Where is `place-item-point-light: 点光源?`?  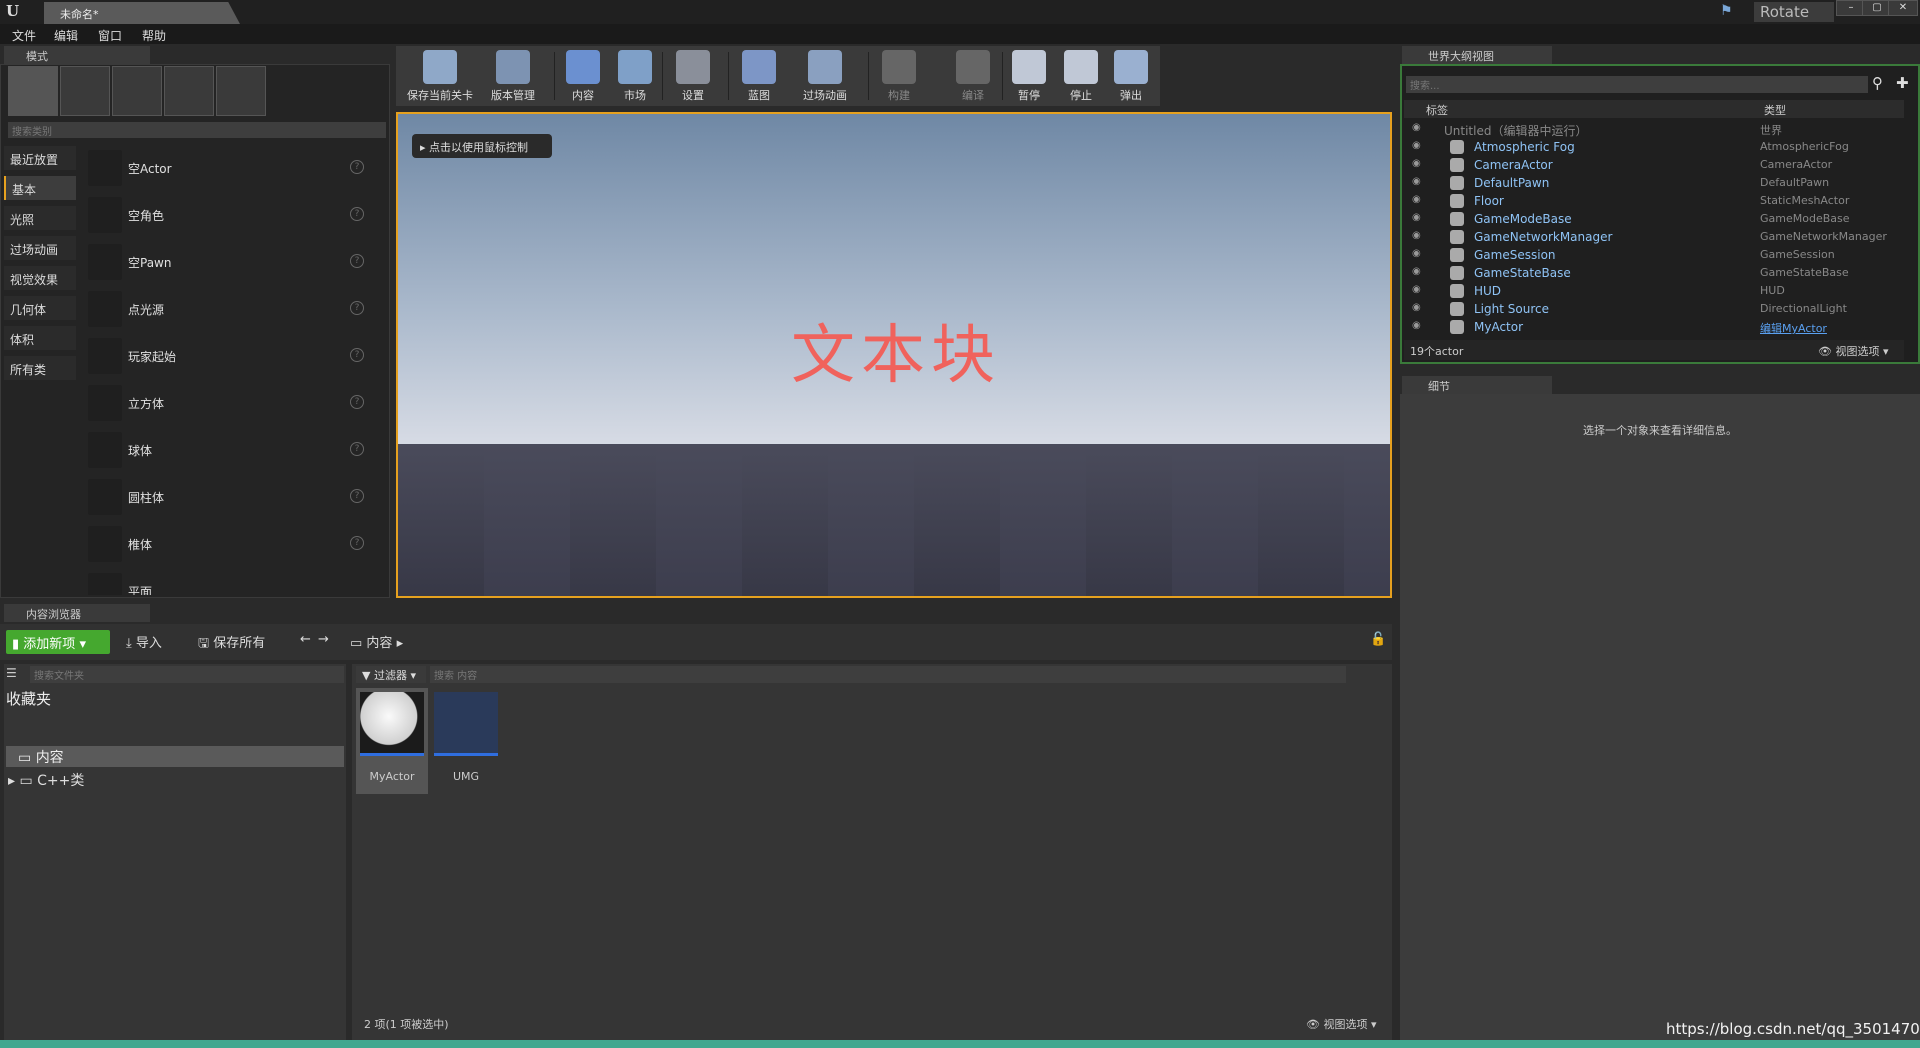 place-item-point-light: 点光源? is located at coordinates (229, 310).